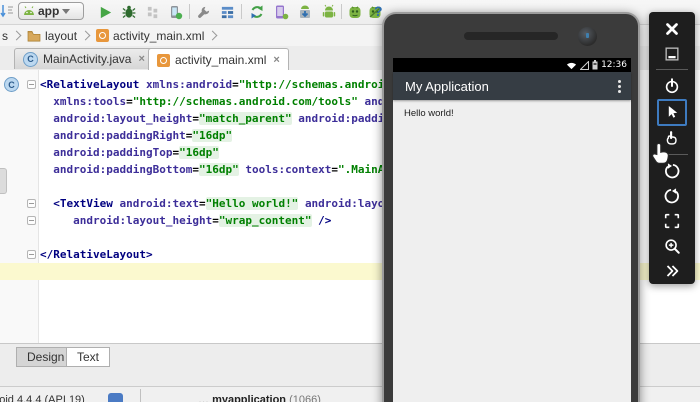 The height and width of the screenshot is (402, 700). What do you see at coordinates (42, 398) in the screenshot?
I see `device-selector: Android 4.4.4 (API 19)` at bounding box center [42, 398].